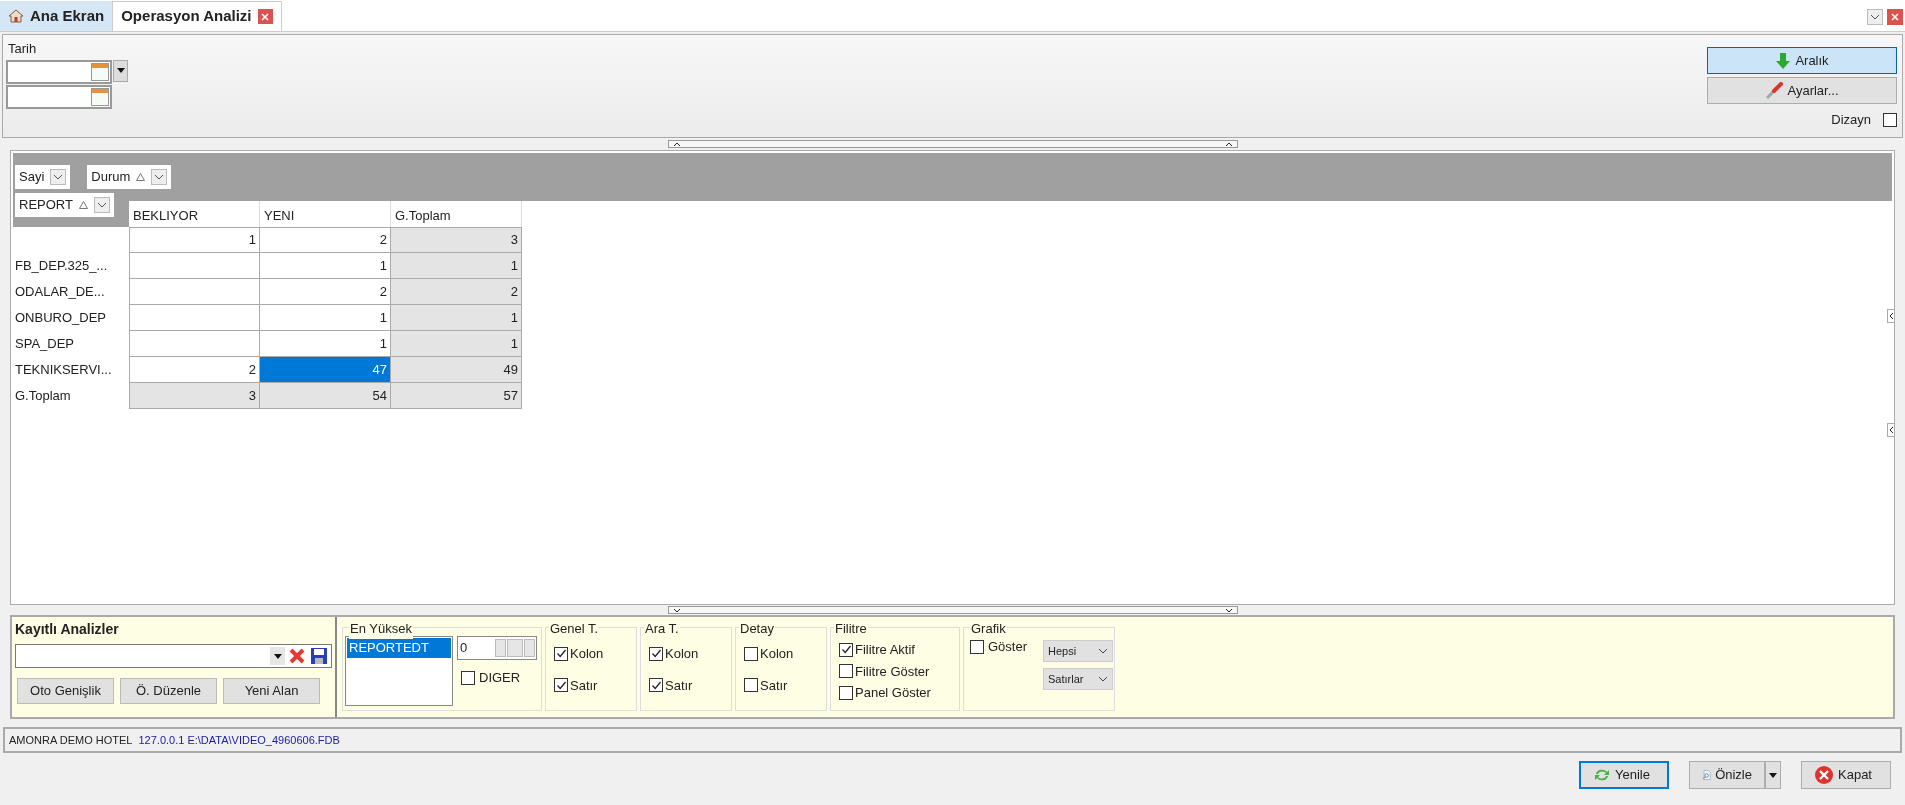 The image size is (1905, 805). I want to click on panel-button: Yeni Alan, so click(271, 691).